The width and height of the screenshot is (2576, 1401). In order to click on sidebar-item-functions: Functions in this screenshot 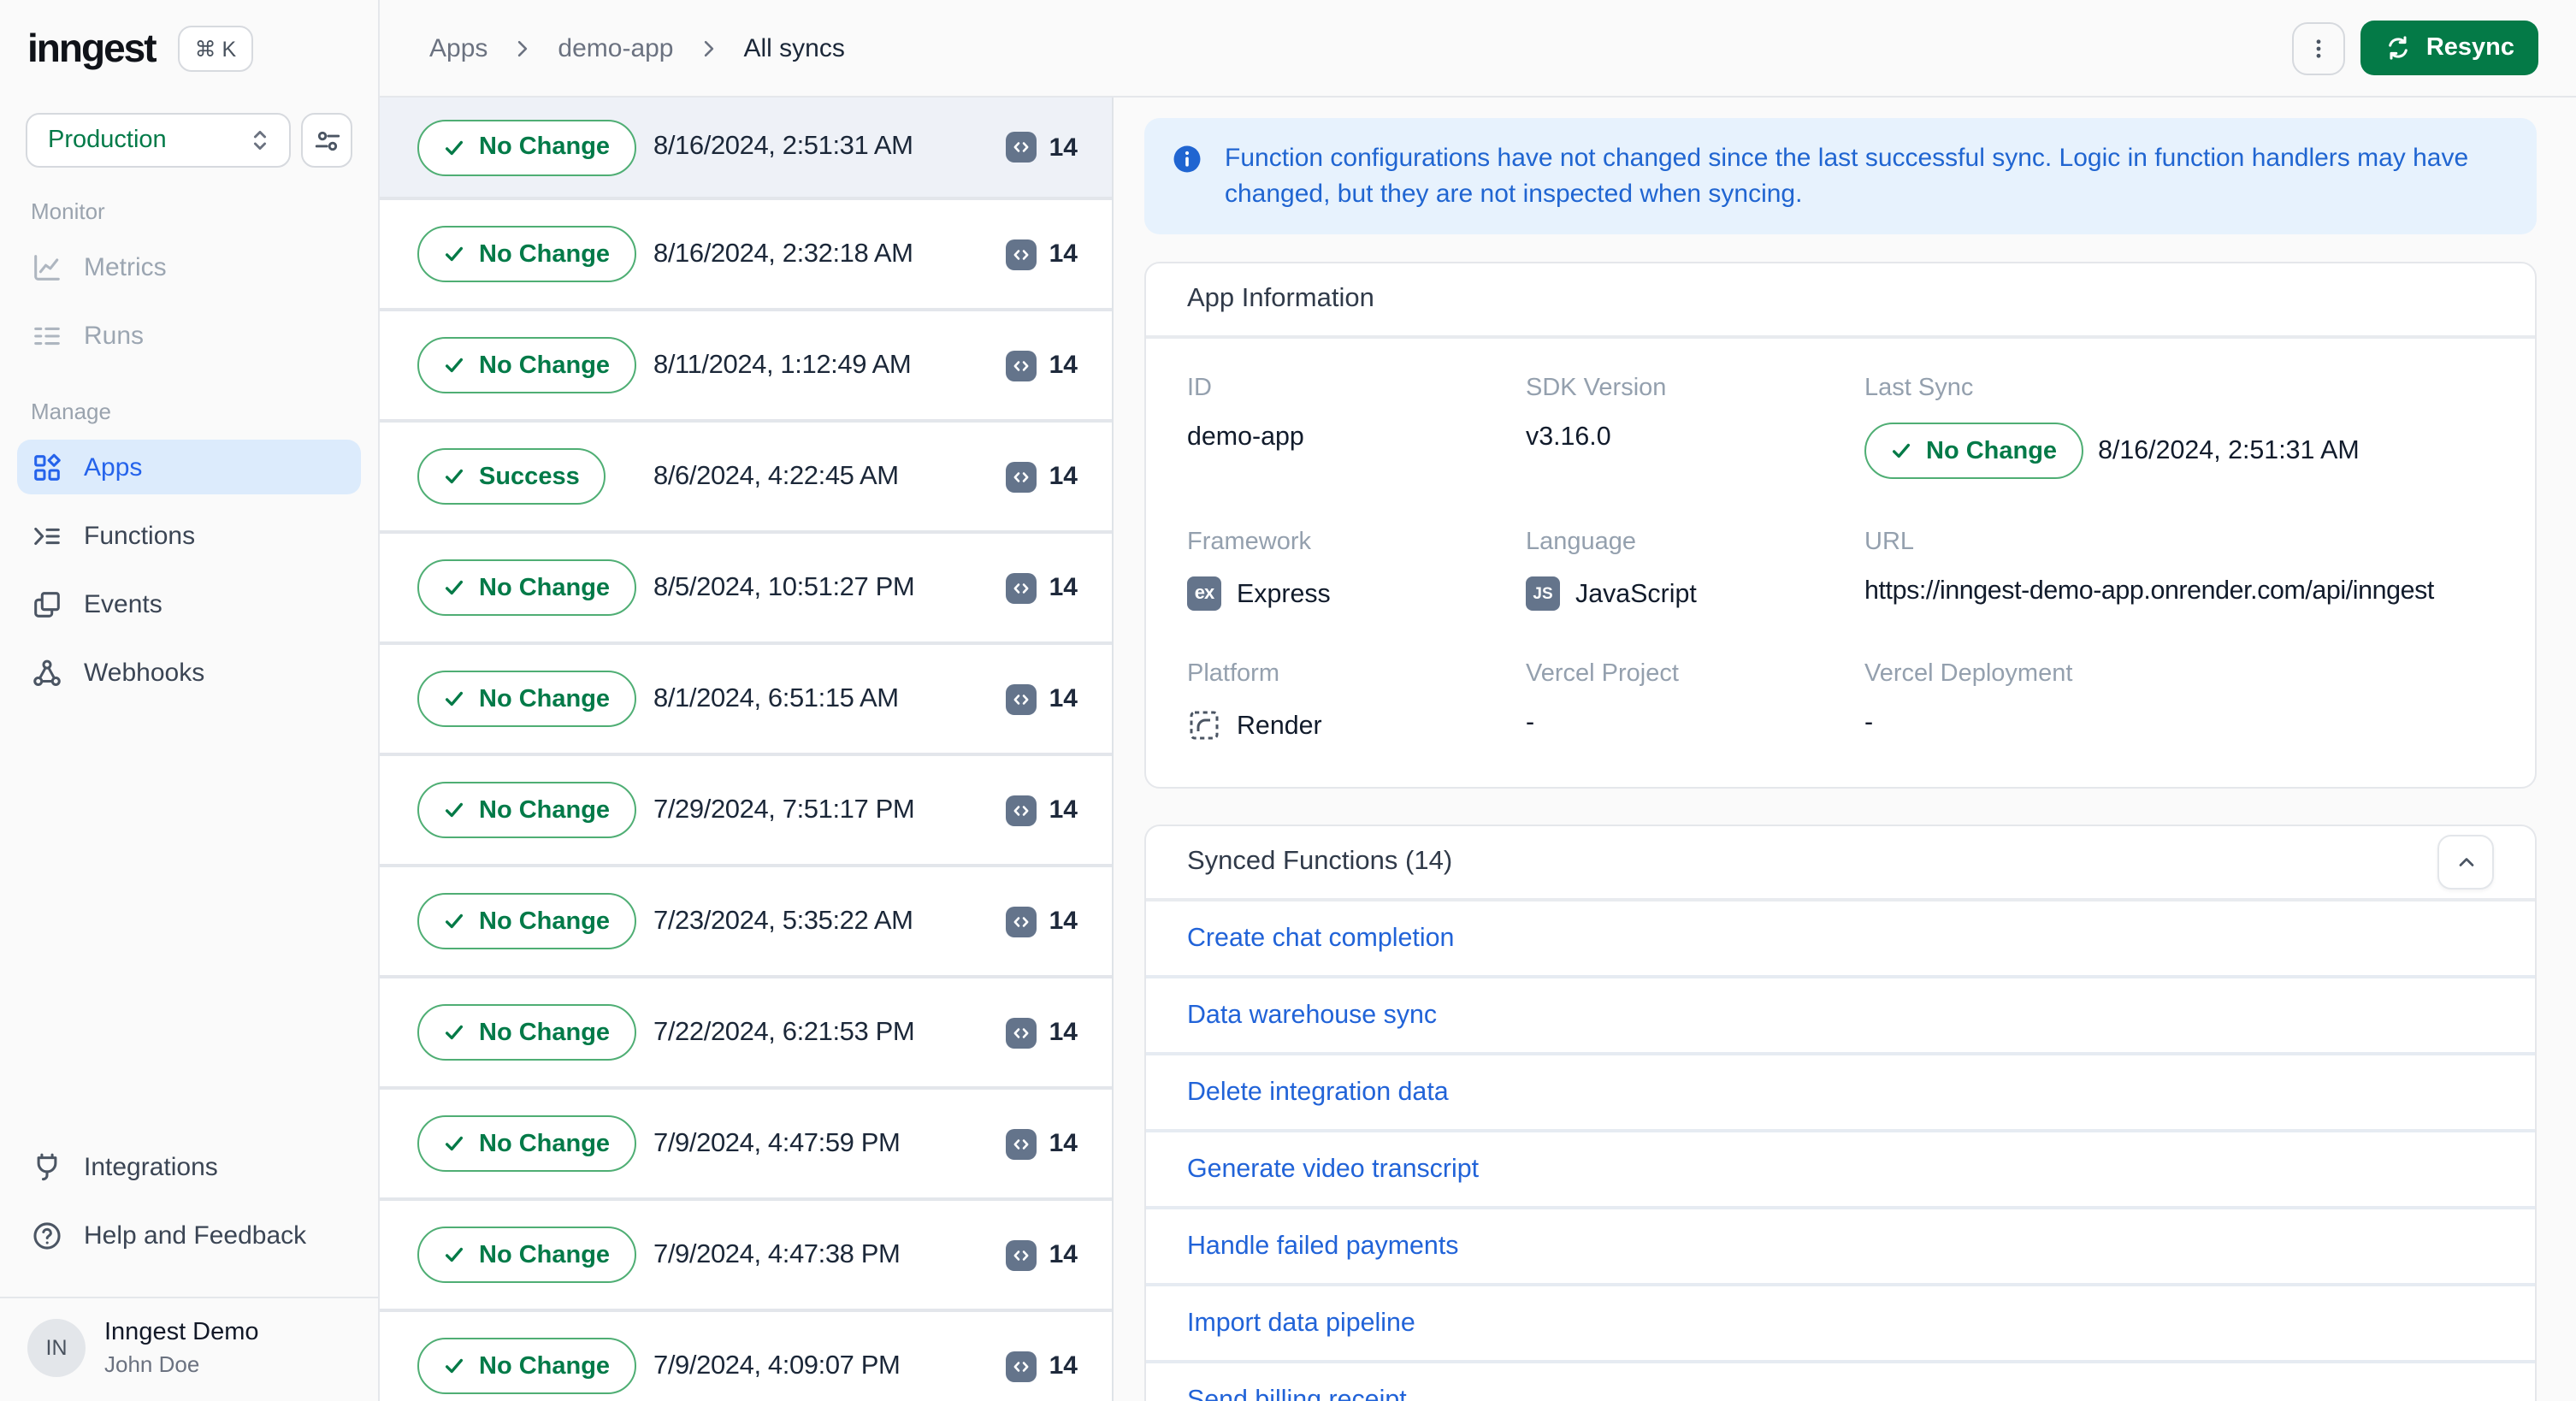, I will do `click(189, 535)`.